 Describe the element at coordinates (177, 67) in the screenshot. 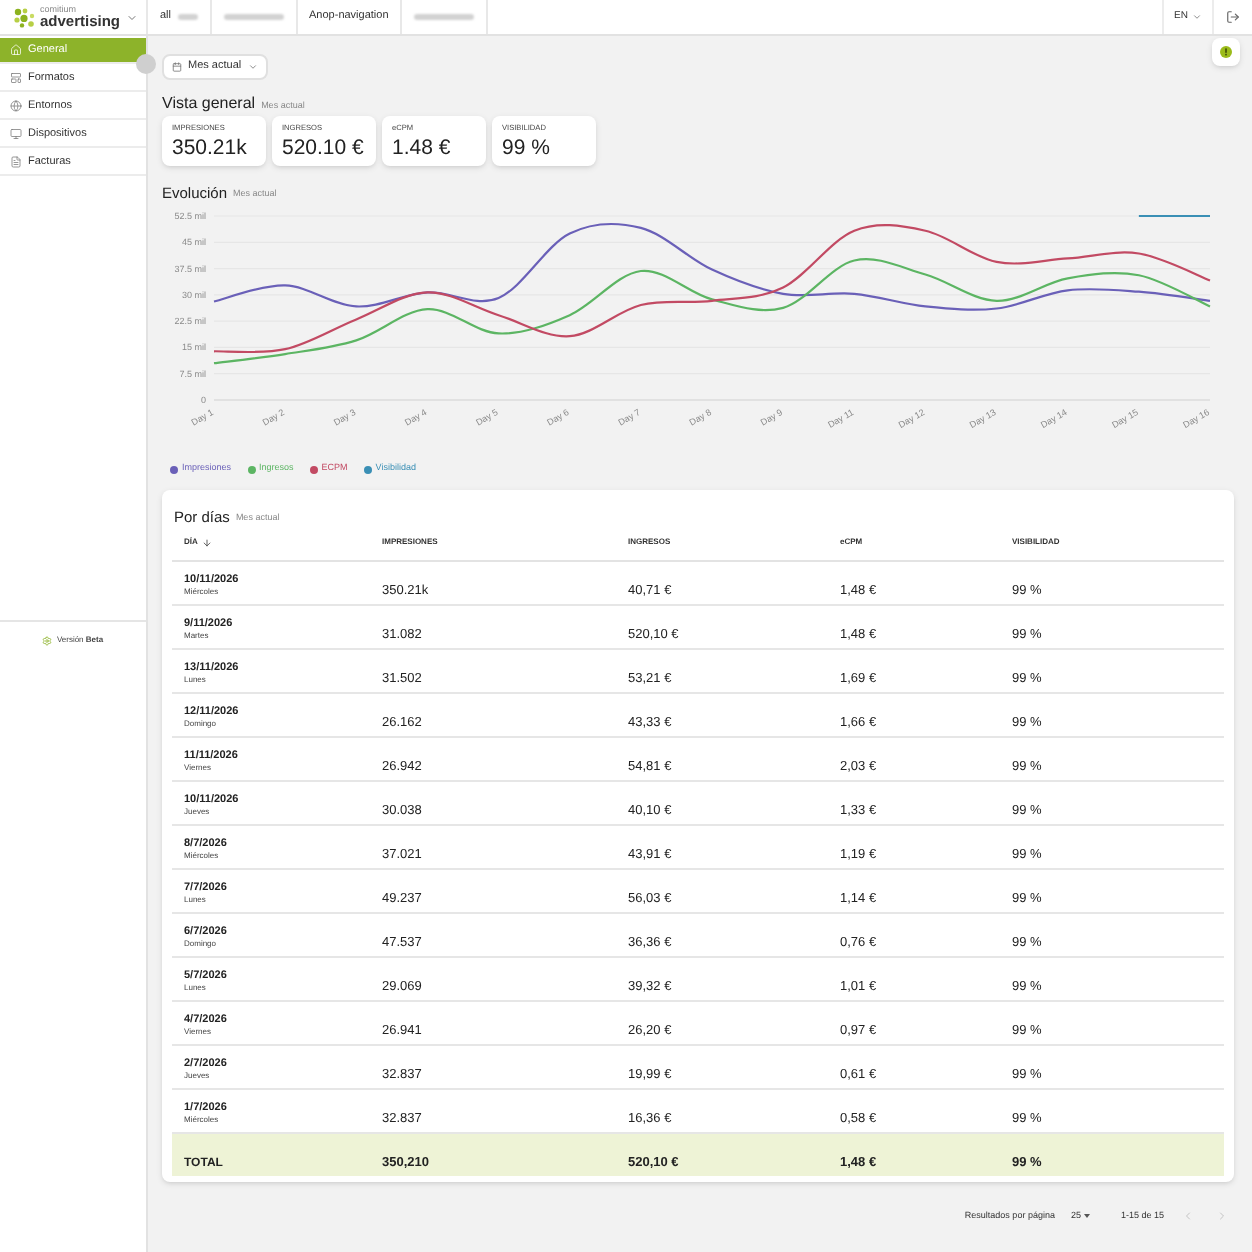

I see `calendar-icon` at that location.